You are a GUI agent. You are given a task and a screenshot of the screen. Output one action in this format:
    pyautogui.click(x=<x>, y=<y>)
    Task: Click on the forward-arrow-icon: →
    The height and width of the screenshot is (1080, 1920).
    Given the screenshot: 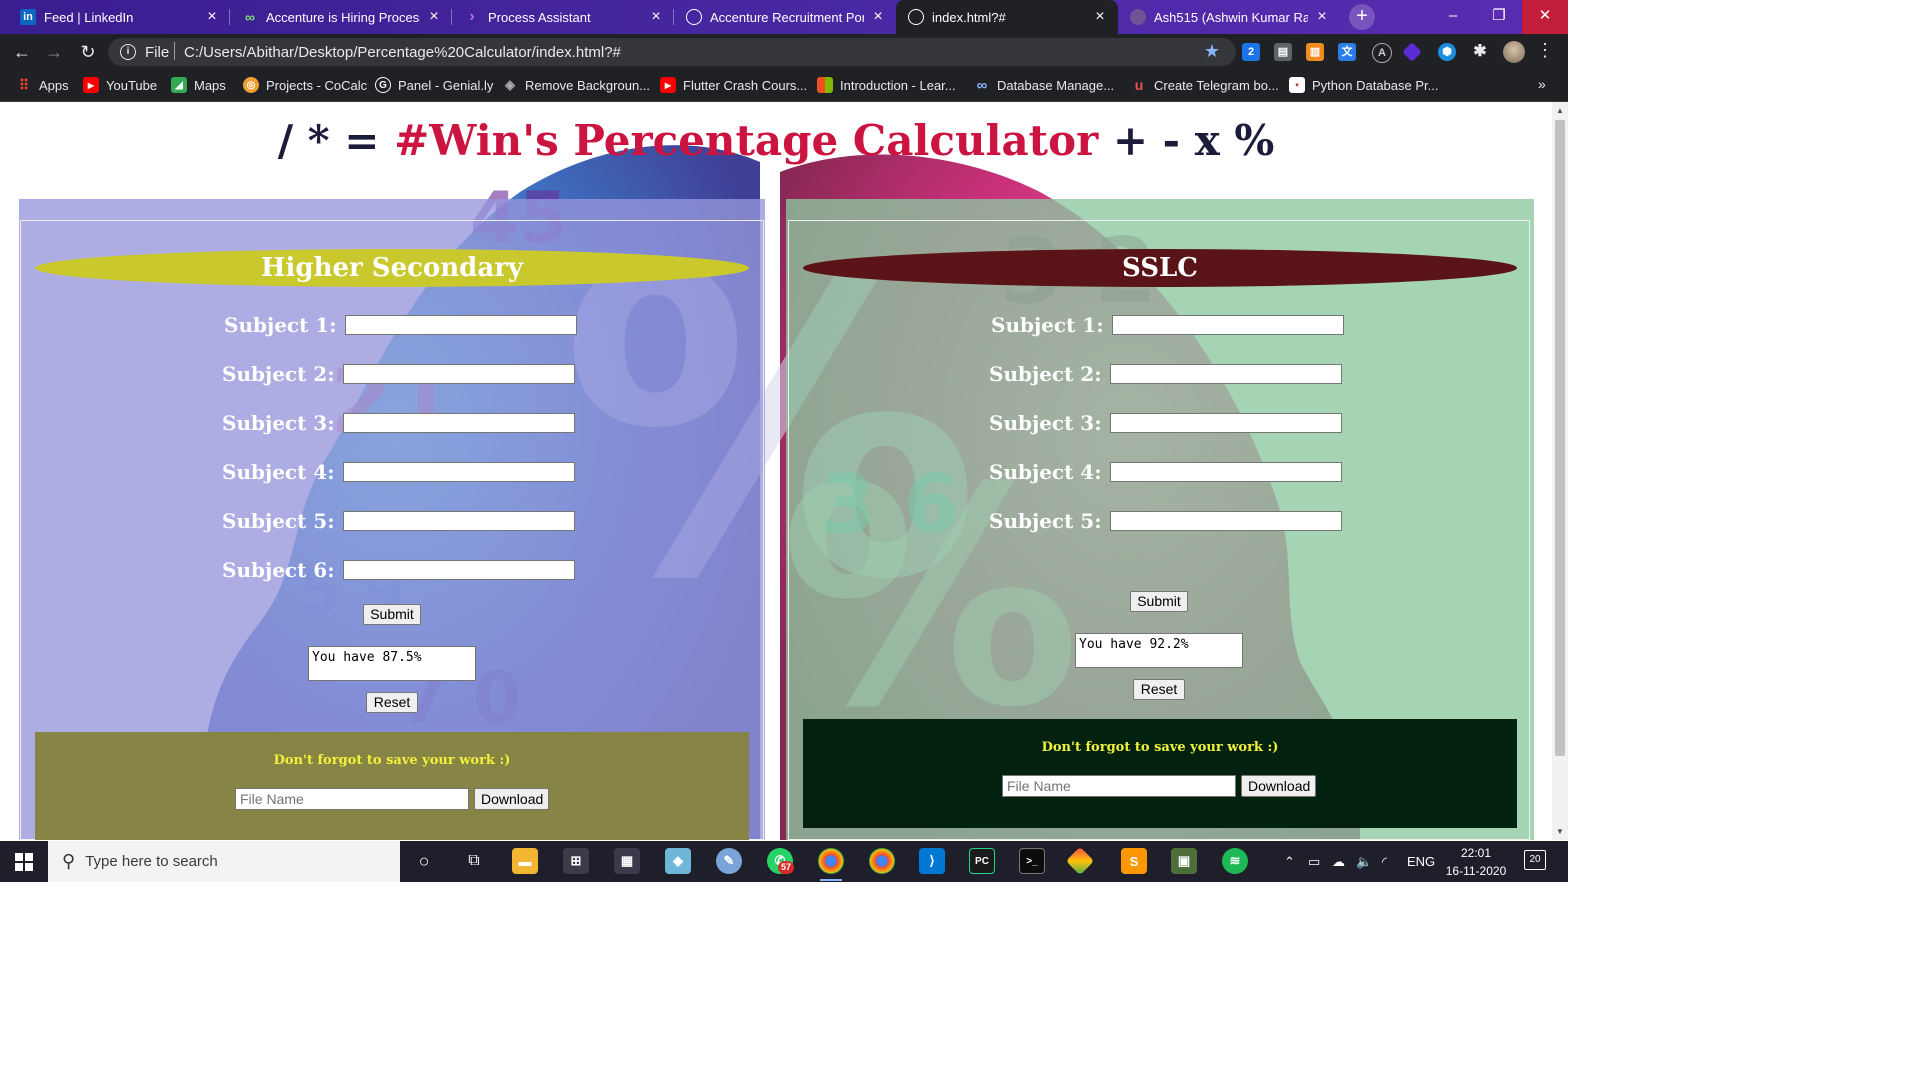 What is the action you would take?
    pyautogui.click(x=54, y=52)
    